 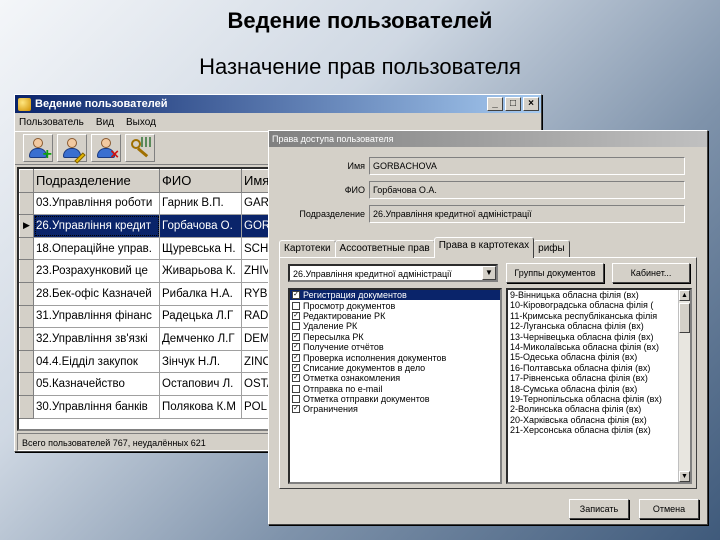 What do you see at coordinates (395, 368) in the screenshot?
I see `rights-list-item: ✓ Списание документов в дело` at bounding box center [395, 368].